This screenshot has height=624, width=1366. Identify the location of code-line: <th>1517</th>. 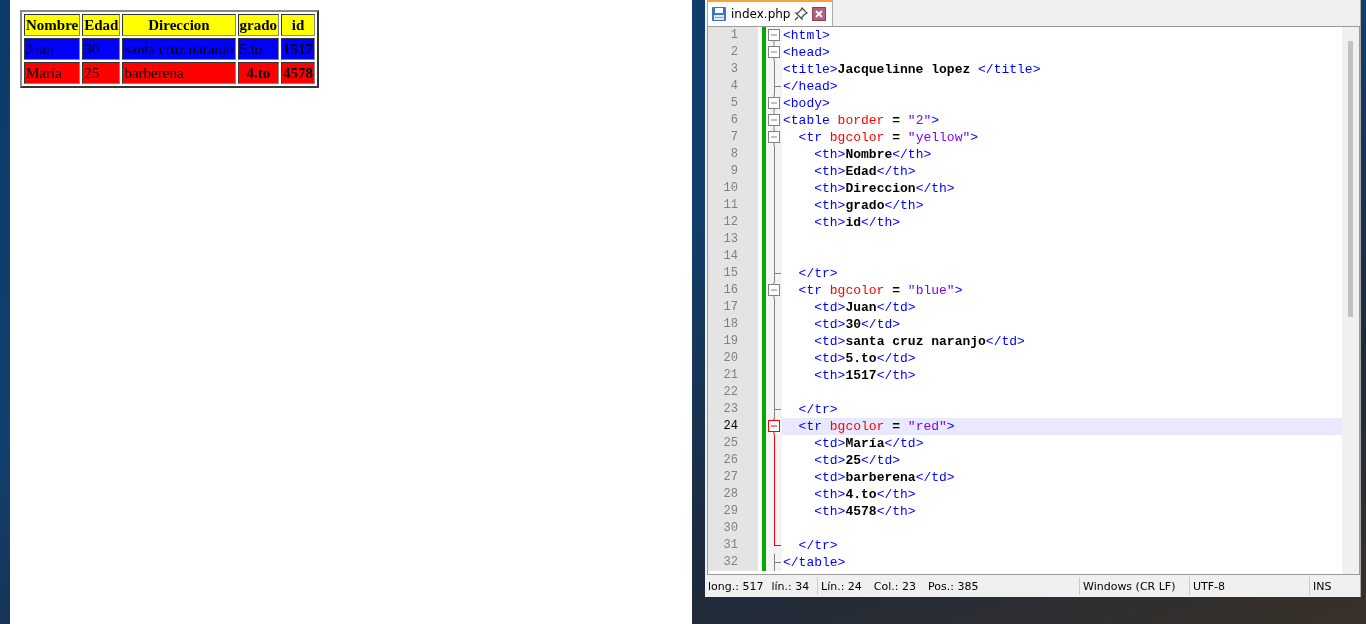
(865, 375).